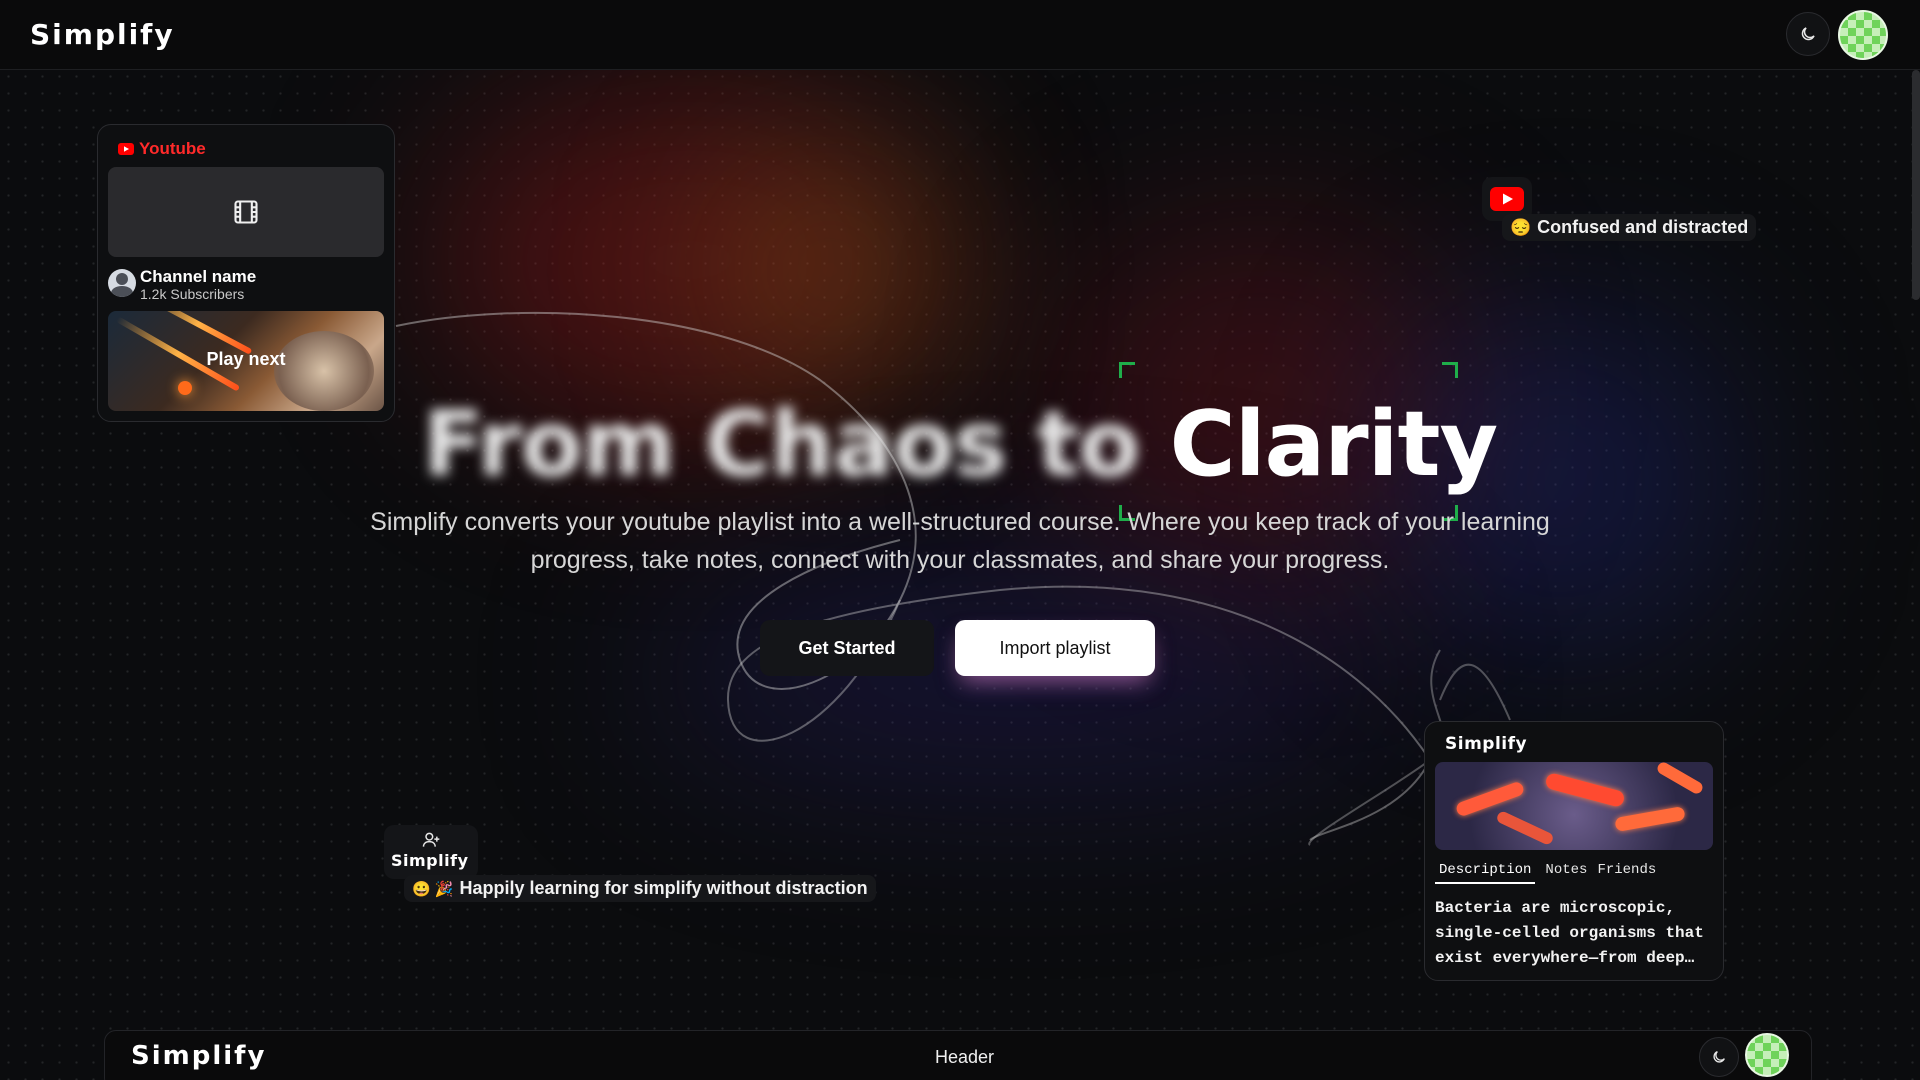 Image resolution: width=1920 pixels, height=1080 pixels. Describe the element at coordinates (781, 444) in the screenshot. I see `hero-title-blurred: From Chaos to` at that location.